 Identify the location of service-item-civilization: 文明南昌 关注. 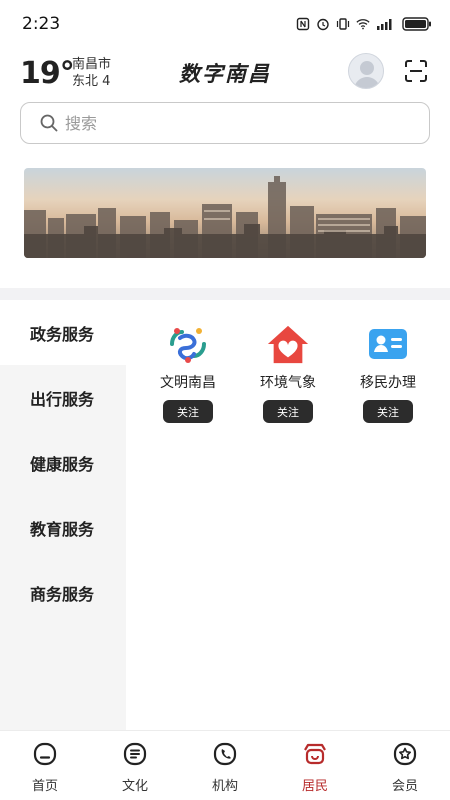
(188, 372).